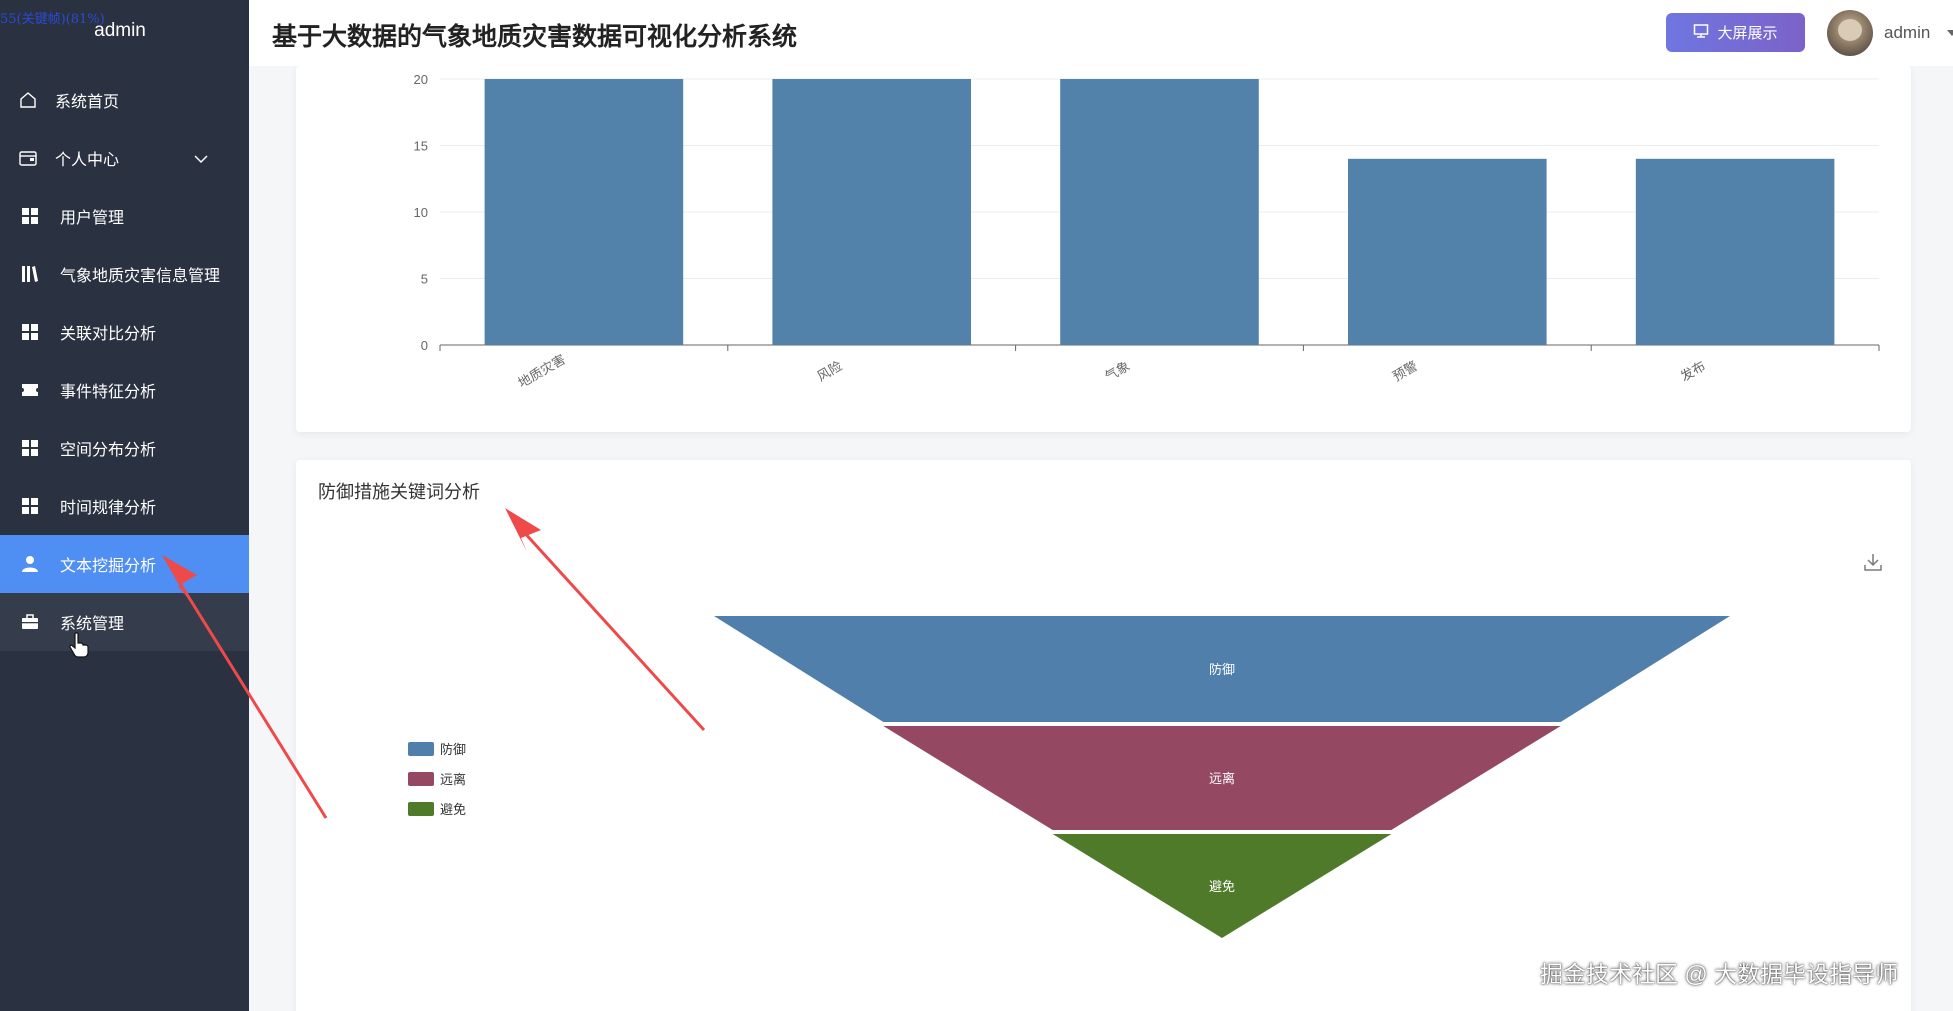 The height and width of the screenshot is (1011, 1953). What do you see at coordinates (1701, 33) in the screenshot?
I see `monitor-icon` at bounding box center [1701, 33].